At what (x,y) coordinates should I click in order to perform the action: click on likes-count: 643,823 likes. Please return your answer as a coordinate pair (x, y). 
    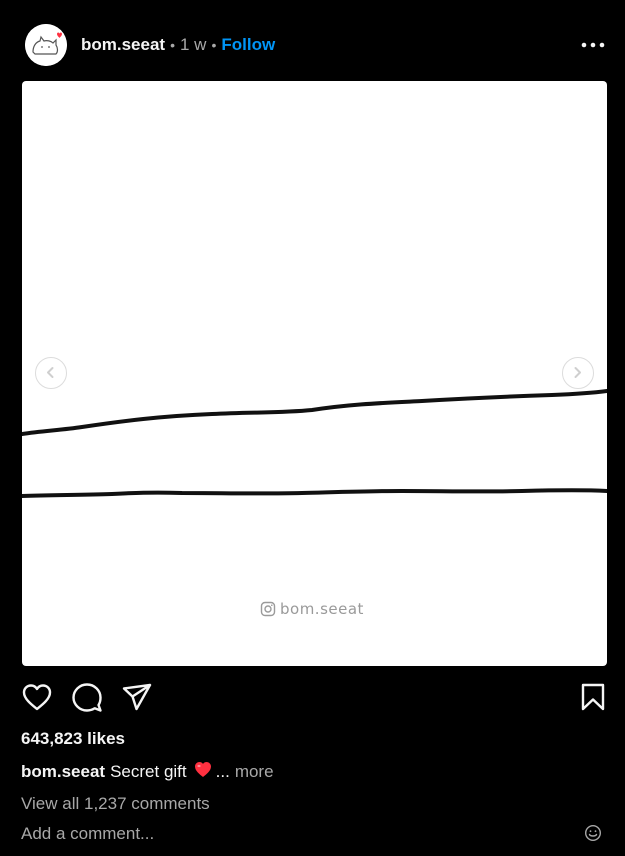
    Looking at the image, I should click on (73, 739).